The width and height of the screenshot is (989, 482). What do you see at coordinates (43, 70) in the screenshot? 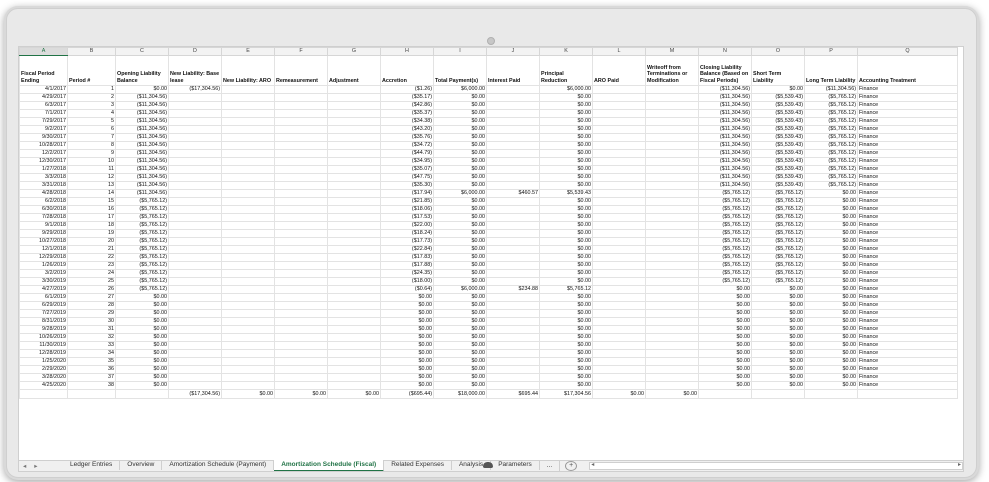
I see `column-header-a: Fiscal Period Ending` at bounding box center [43, 70].